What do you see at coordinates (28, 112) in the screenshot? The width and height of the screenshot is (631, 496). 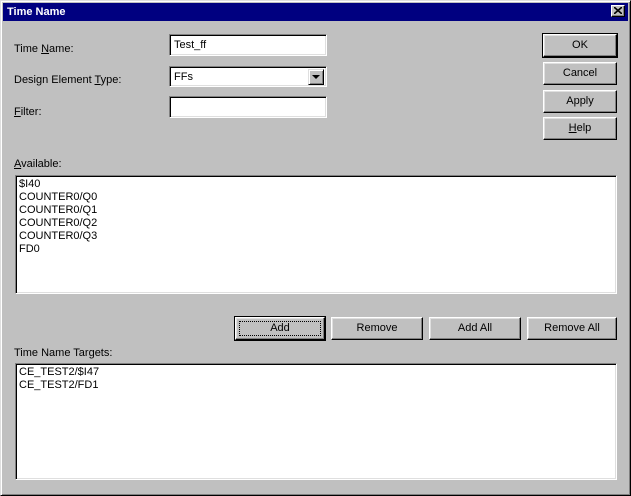 I see `filter-label: Filter:` at bounding box center [28, 112].